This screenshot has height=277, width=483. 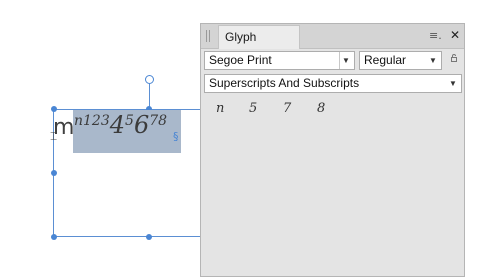 I want to click on tab-glyph-browser: Glyph Browser, so click(x=259, y=45).